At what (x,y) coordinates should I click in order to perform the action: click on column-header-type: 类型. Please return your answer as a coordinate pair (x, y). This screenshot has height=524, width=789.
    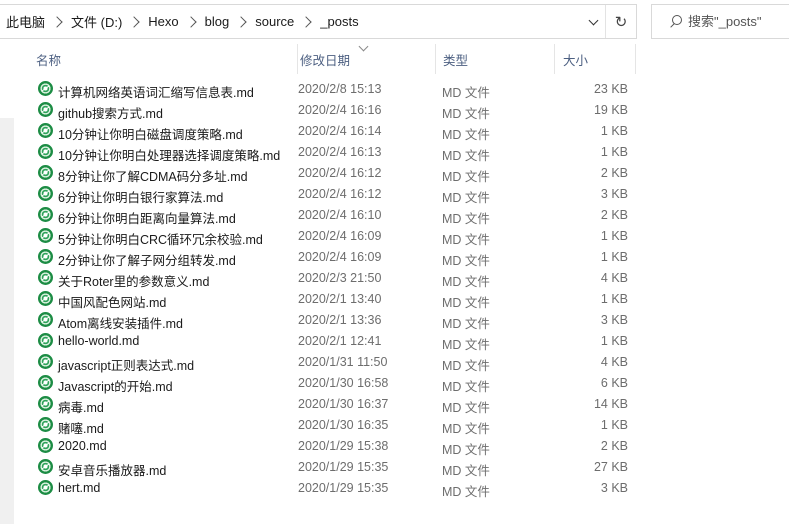
    Looking at the image, I should click on (494, 59).